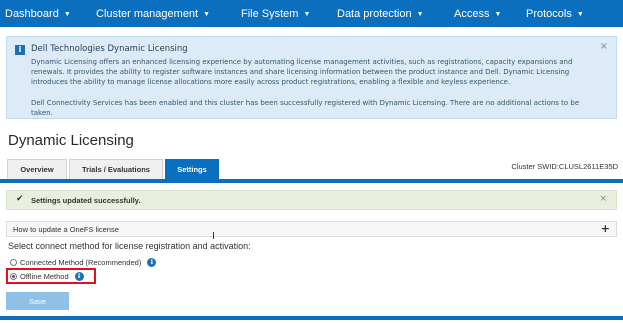 This screenshot has width=623, height=323. I want to click on nav-protocols: Protocols ▼, so click(555, 14).